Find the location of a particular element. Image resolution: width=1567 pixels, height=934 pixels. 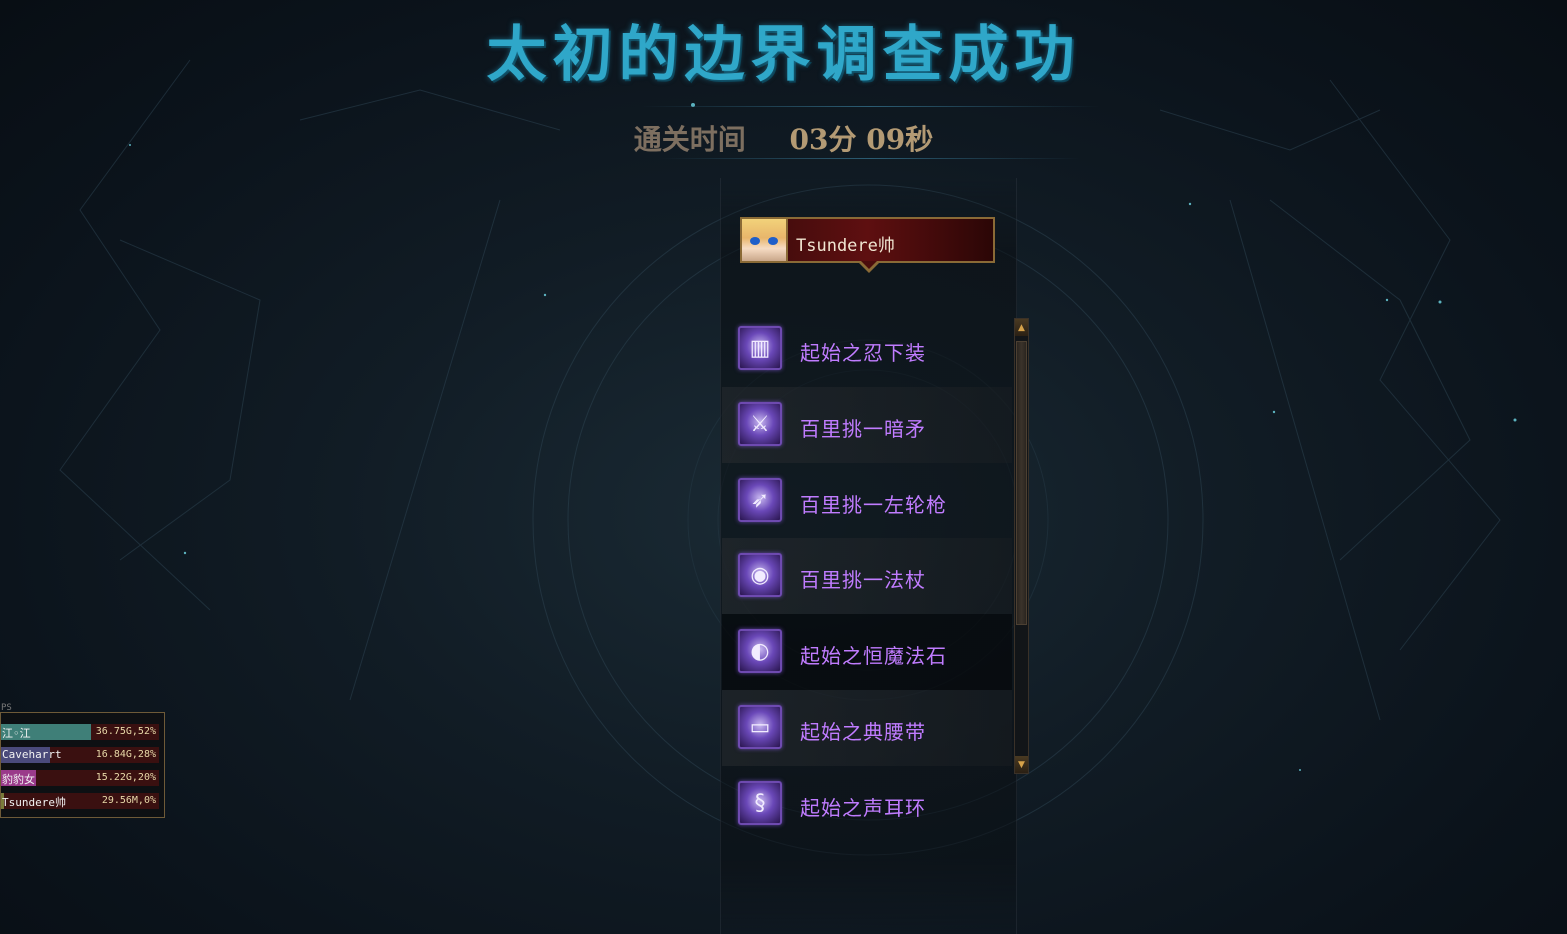

belt-icon: ▭ is located at coordinates (760, 727).